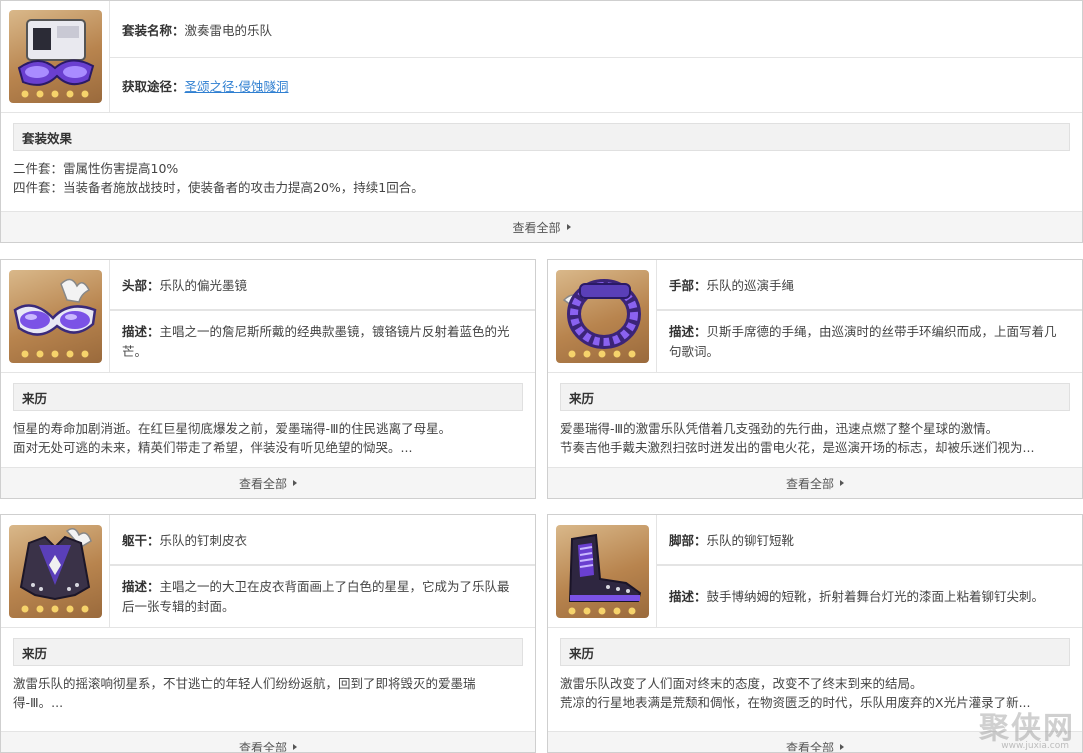 The height and width of the screenshot is (753, 1083). What do you see at coordinates (153, 86) in the screenshot?
I see `set-source-label: 获取途径：` at bounding box center [153, 86].